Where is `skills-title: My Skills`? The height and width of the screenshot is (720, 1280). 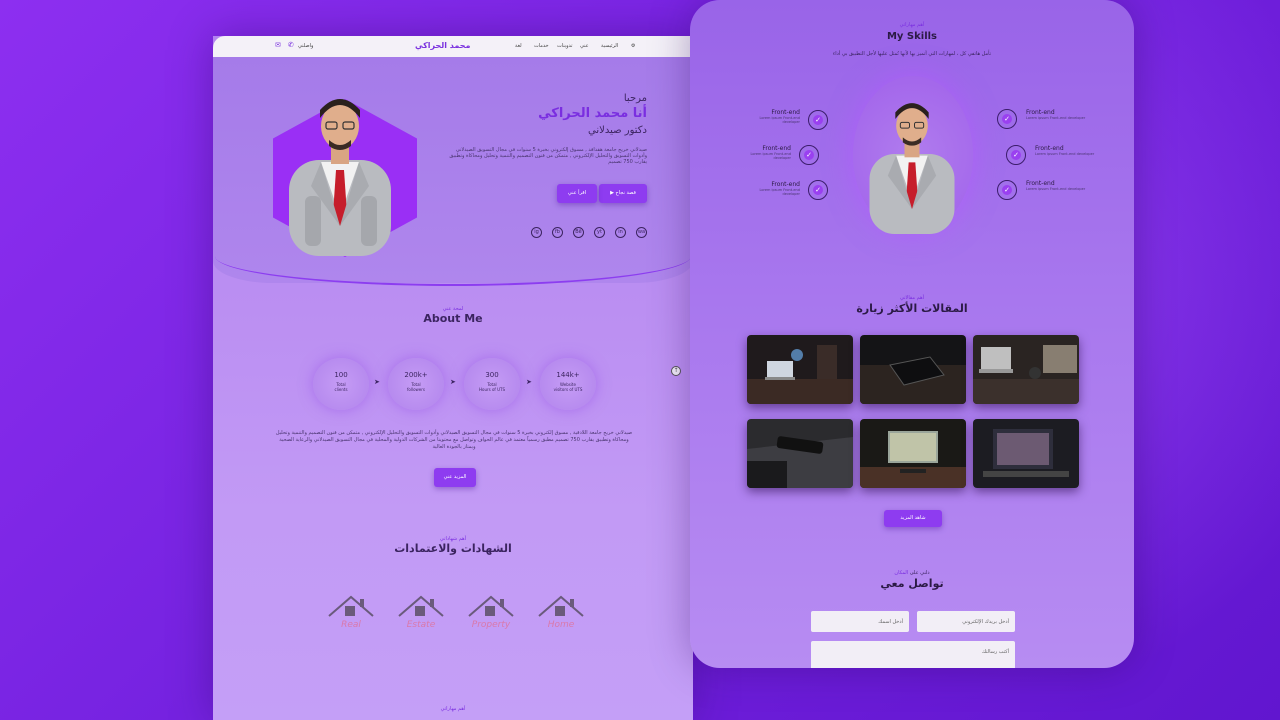 skills-title: My Skills is located at coordinates (912, 36).